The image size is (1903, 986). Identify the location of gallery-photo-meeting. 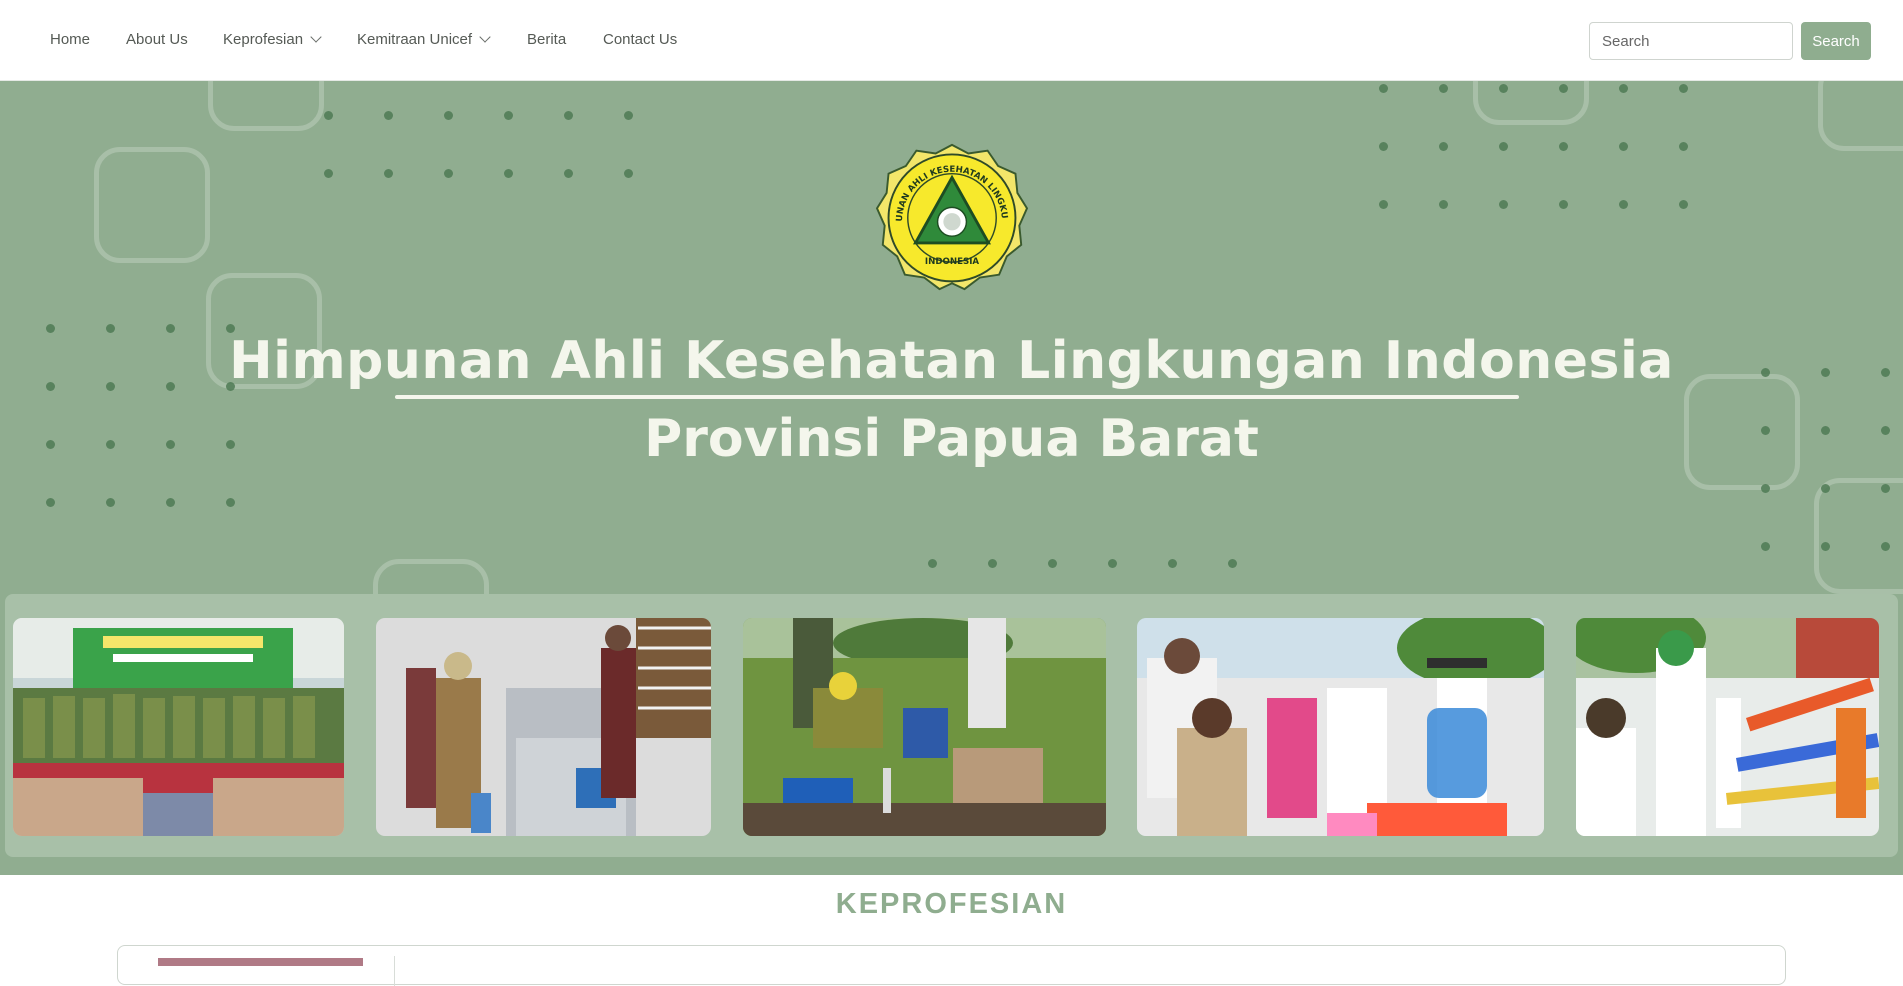
(178, 727).